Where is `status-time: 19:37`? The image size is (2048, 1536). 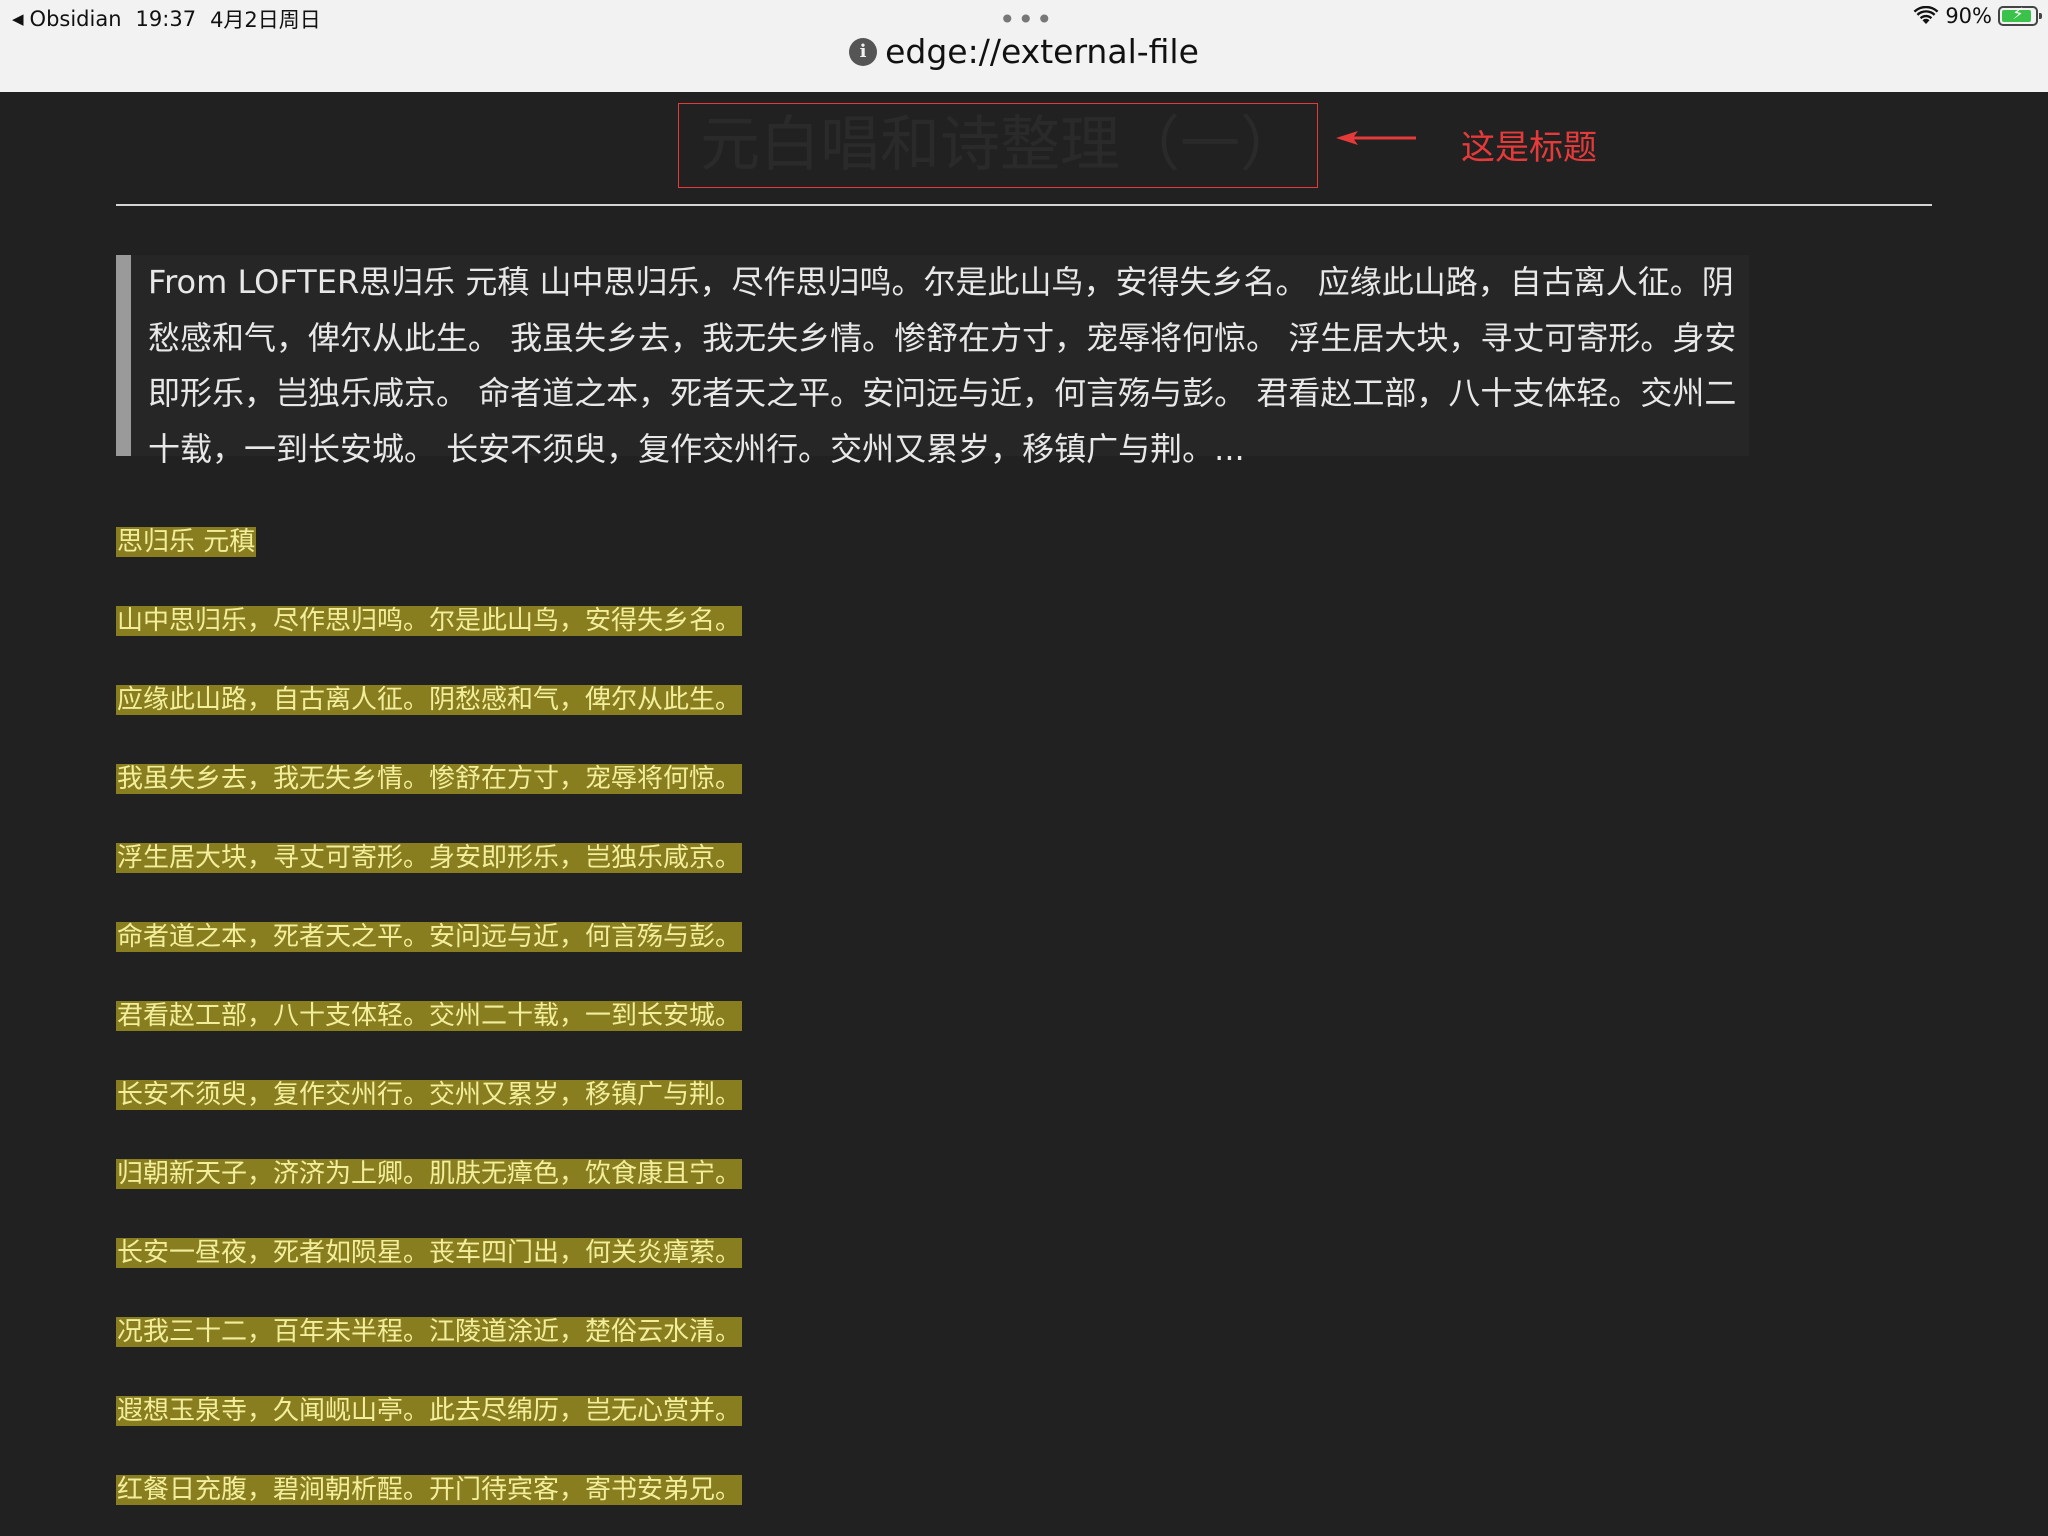
status-time: 19:37 is located at coordinates (166, 19).